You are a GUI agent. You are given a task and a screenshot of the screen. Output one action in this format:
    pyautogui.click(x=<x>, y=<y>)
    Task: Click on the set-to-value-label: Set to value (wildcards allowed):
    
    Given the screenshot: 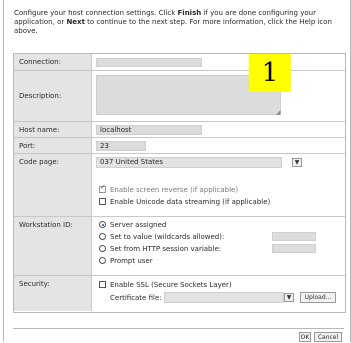 What is the action you would take?
    pyautogui.click(x=167, y=237)
    